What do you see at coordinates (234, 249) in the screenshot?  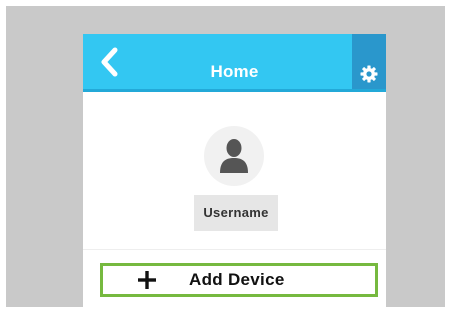 I see `section-divider` at bounding box center [234, 249].